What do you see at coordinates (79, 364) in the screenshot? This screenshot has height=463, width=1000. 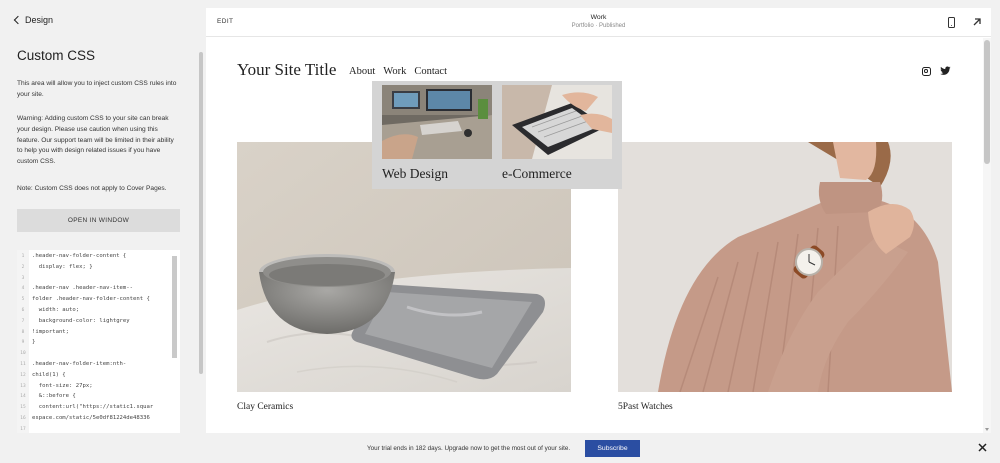 I see `code-line: .header-nav-folder-item:nth-` at bounding box center [79, 364].